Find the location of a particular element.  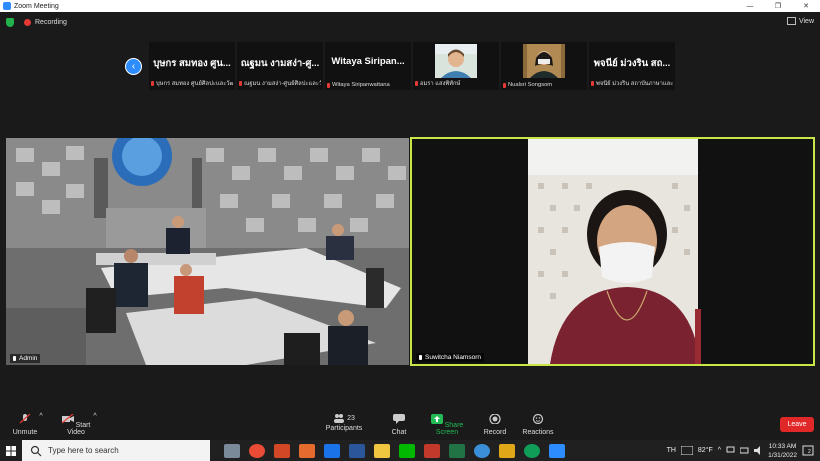

file-explorer-icon is located at coordinates (382, 450).